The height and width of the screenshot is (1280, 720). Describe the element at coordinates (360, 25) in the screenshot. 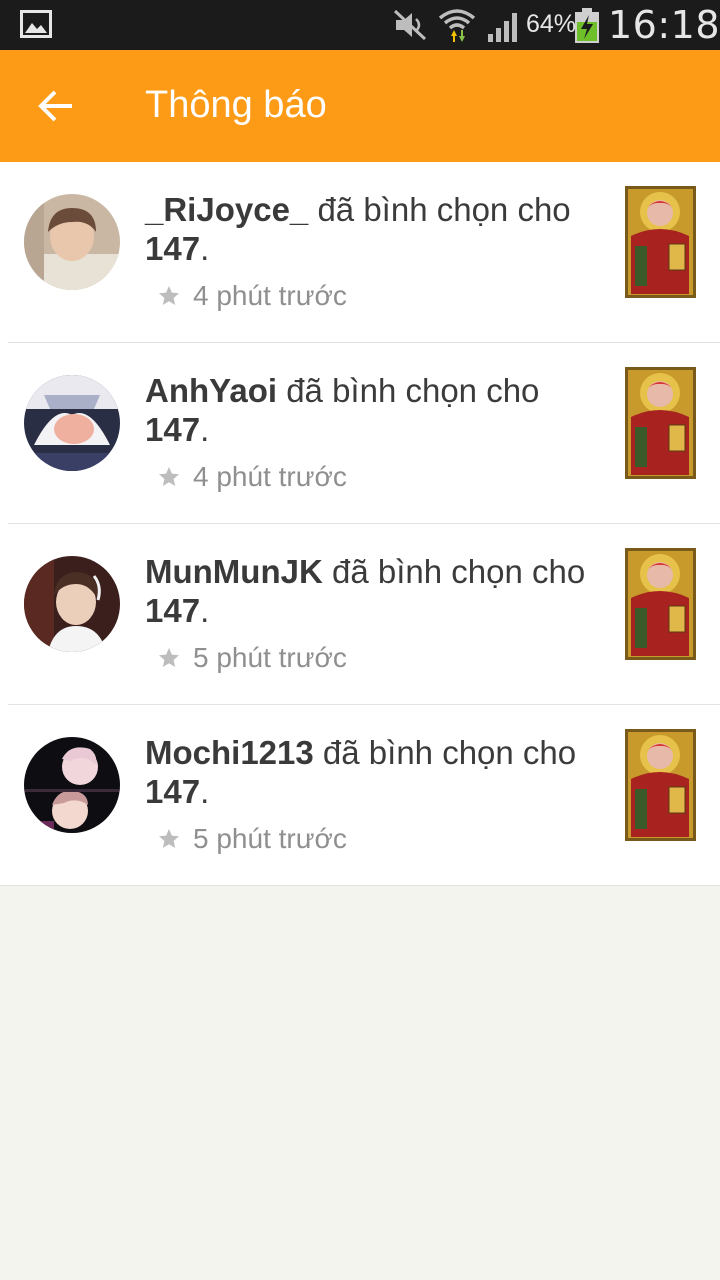

I see `status-bar: 64% 16:18` at that location.